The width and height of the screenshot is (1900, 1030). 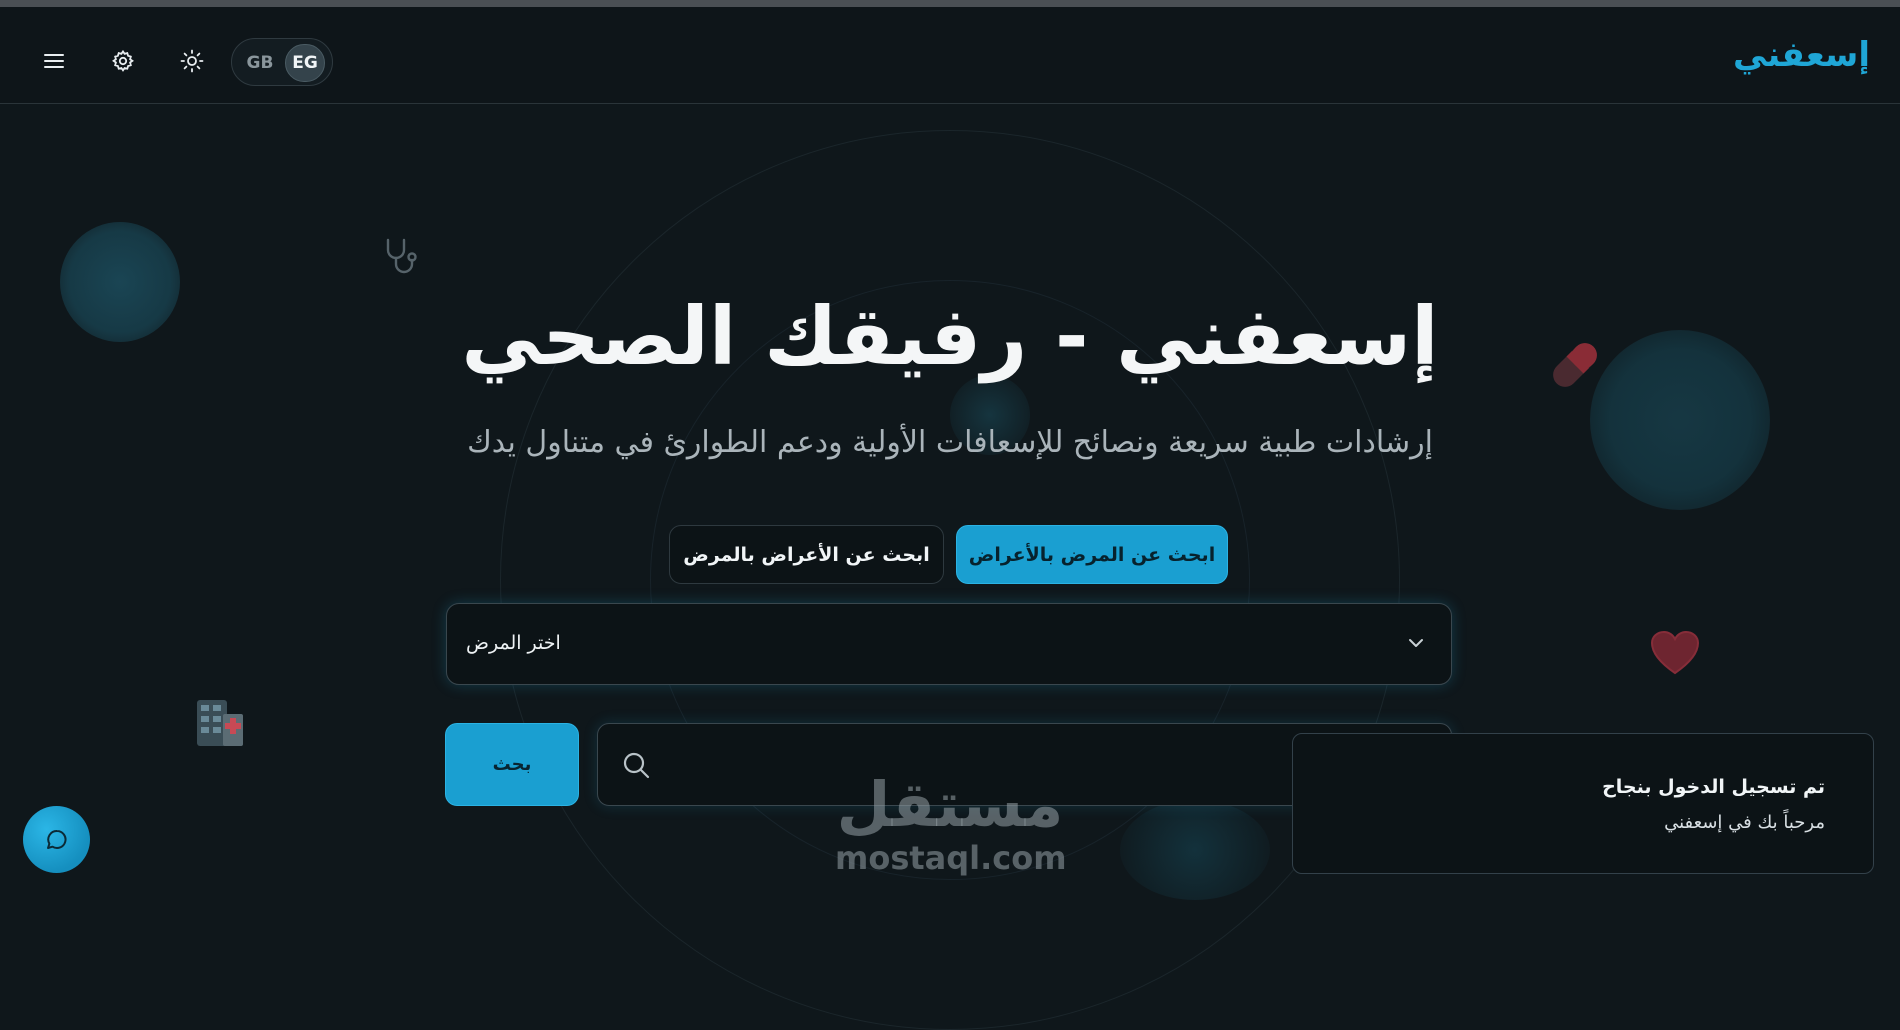 I want to click on search-icon, so click(x=636, y=767).